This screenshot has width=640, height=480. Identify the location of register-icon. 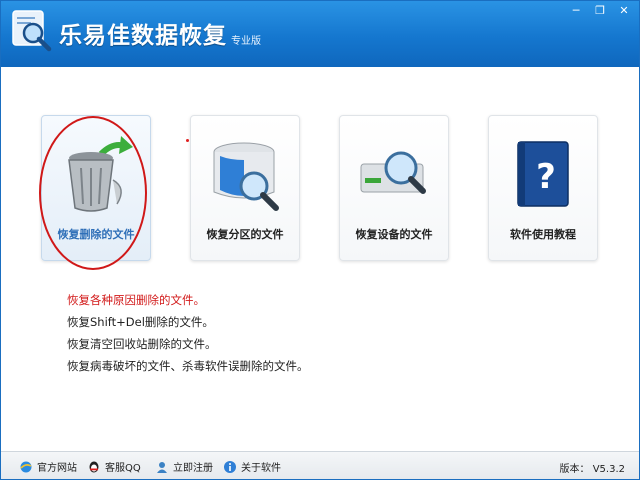
(162, 467).